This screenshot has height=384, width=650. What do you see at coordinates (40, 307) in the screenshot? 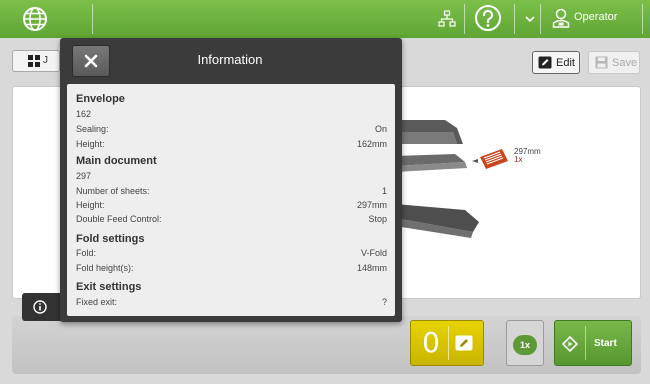
I see `info-icon` at bounding box center [40, 307].